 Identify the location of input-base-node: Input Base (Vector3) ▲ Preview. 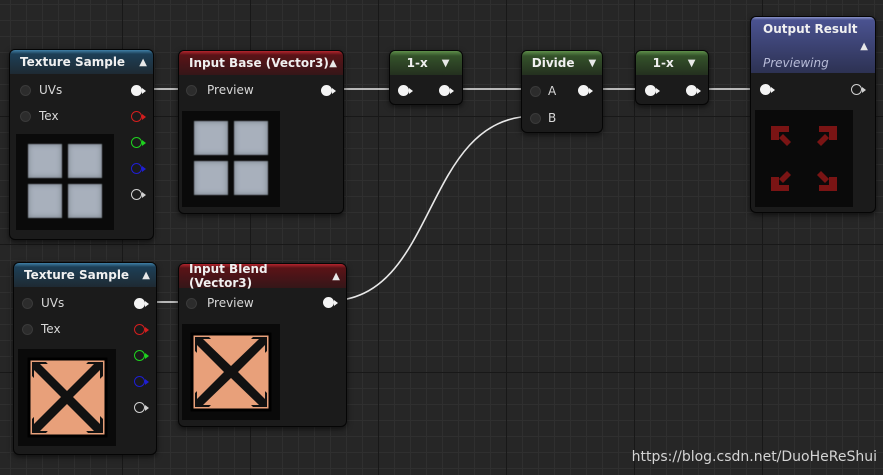
(261, 132).